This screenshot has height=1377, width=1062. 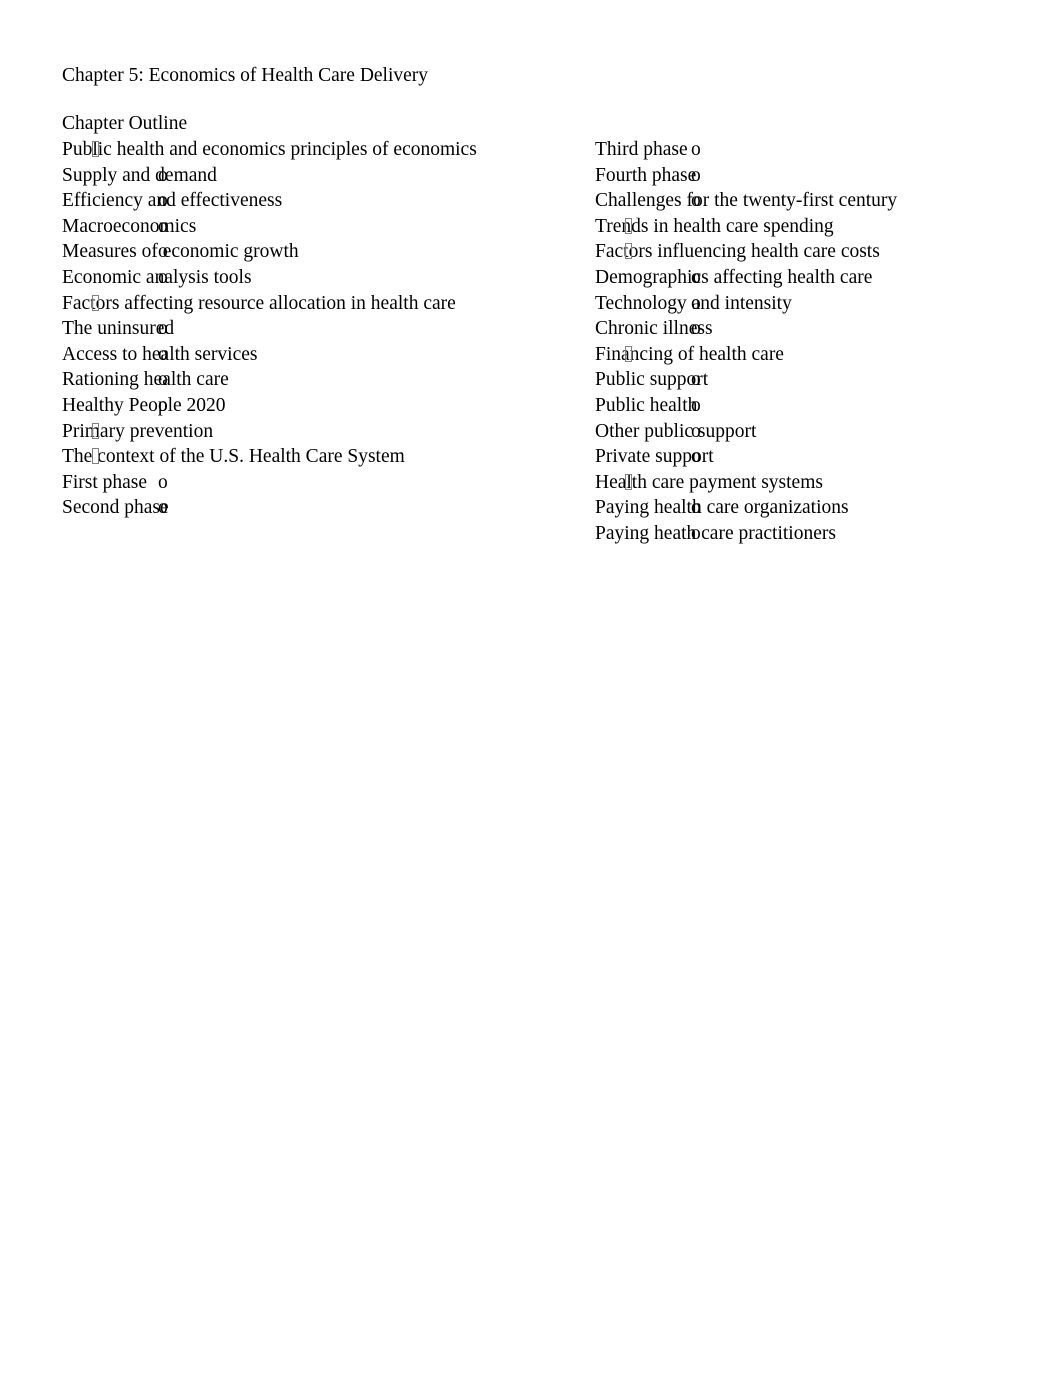 I want to click on outline-item-level2: o Economic analysis tools, so click(x=297, y=278).